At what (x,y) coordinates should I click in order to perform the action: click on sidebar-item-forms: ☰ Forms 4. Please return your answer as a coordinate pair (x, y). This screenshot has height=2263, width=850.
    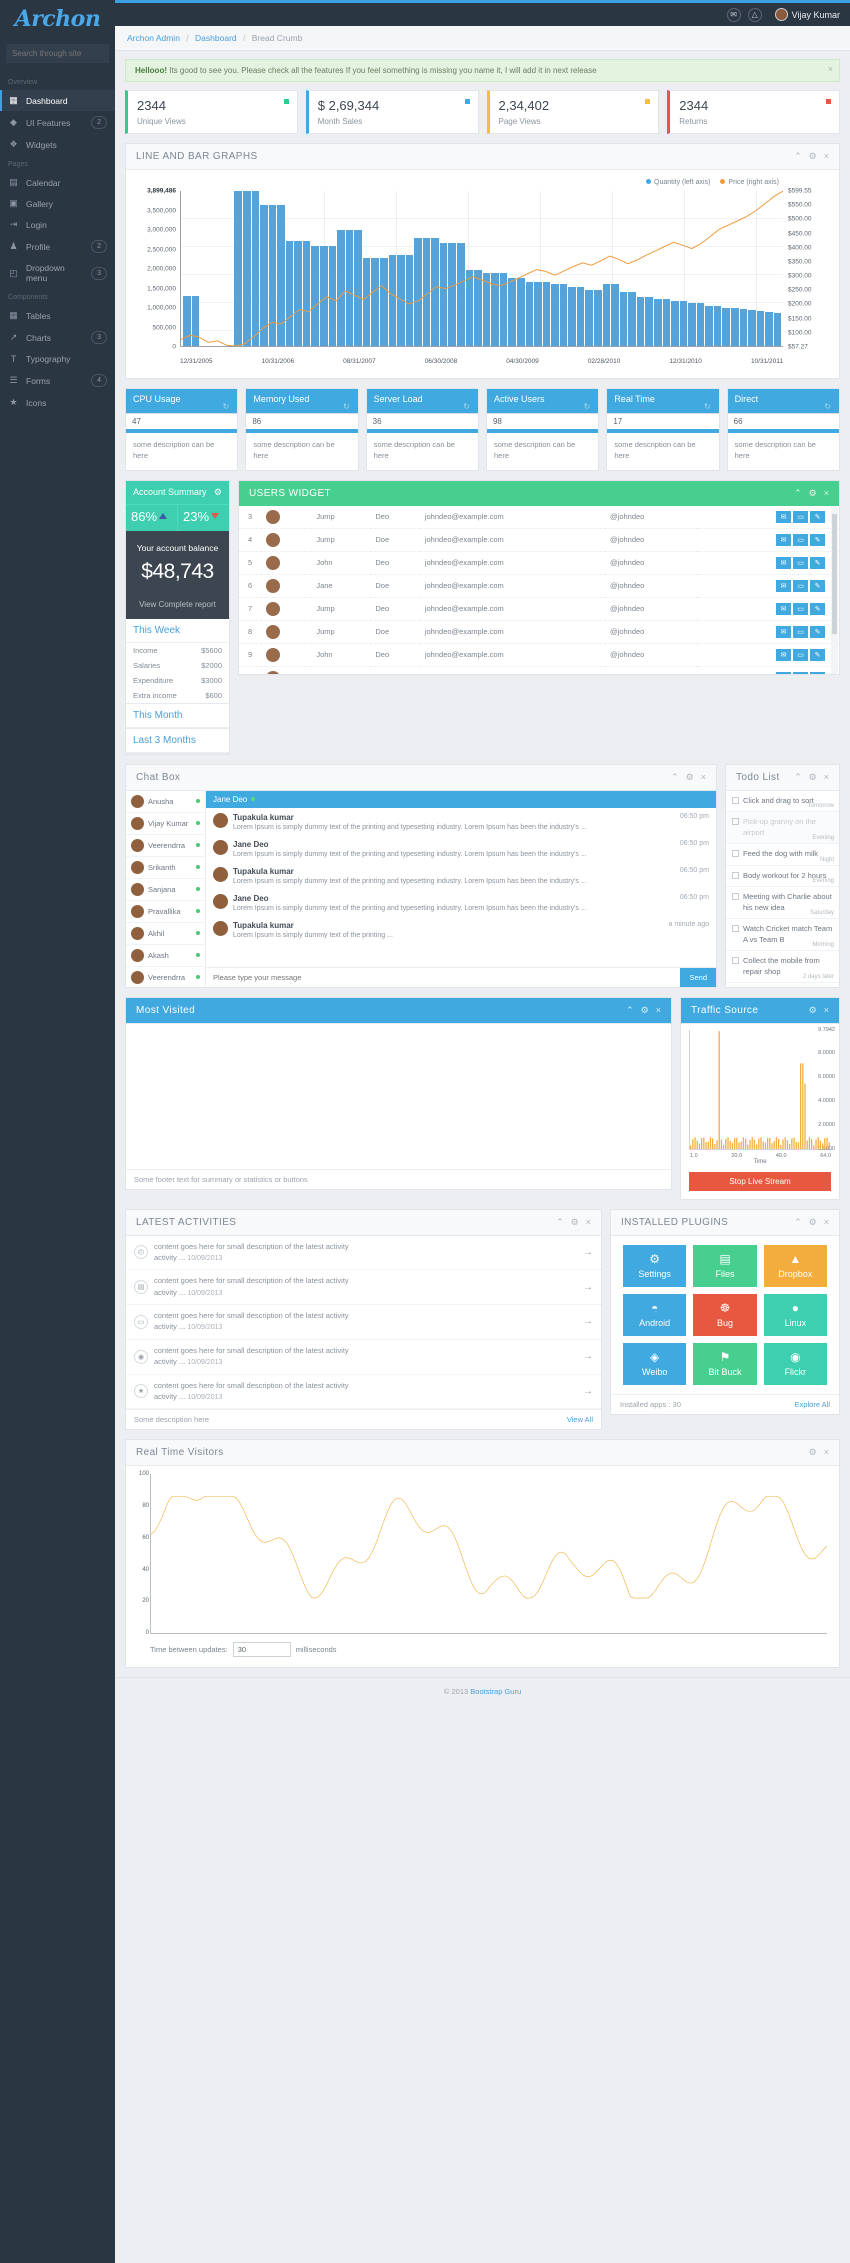
    Looking at the image, I should click on (57, 380).